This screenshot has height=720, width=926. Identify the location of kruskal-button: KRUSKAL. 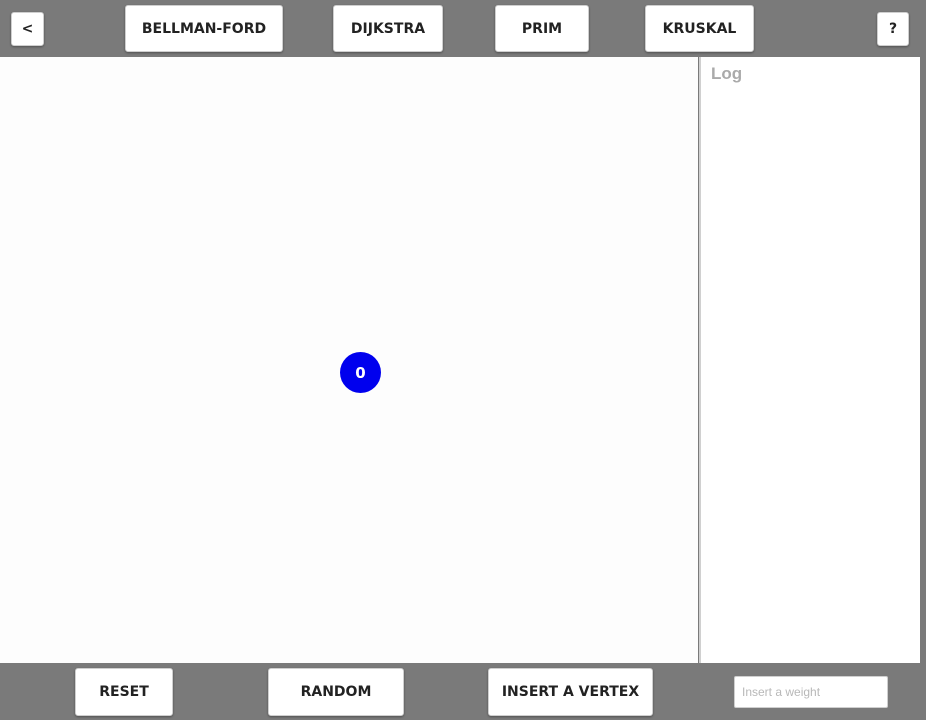
(699, 28).